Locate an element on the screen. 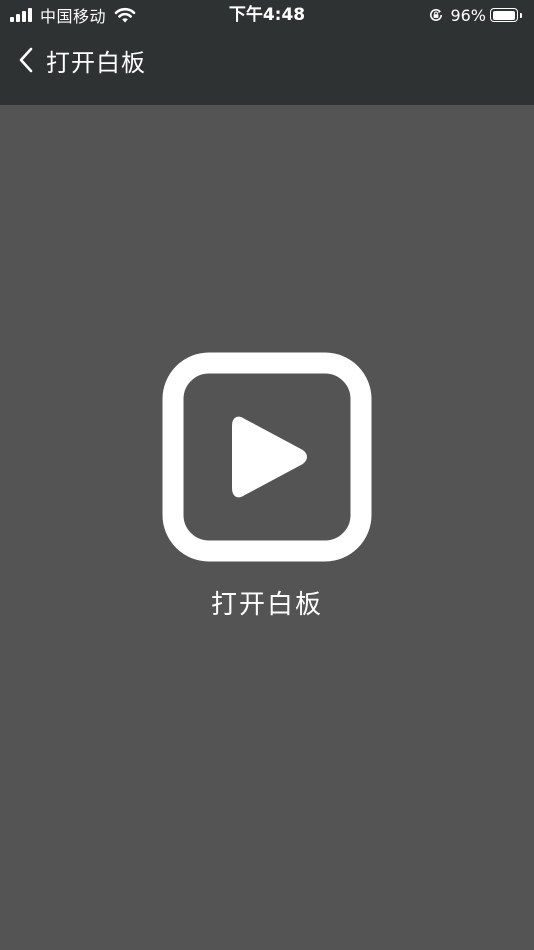 Image resolution: width=534 pixels, height=950 pixels. play-icon is located at coordinates (267, 457).